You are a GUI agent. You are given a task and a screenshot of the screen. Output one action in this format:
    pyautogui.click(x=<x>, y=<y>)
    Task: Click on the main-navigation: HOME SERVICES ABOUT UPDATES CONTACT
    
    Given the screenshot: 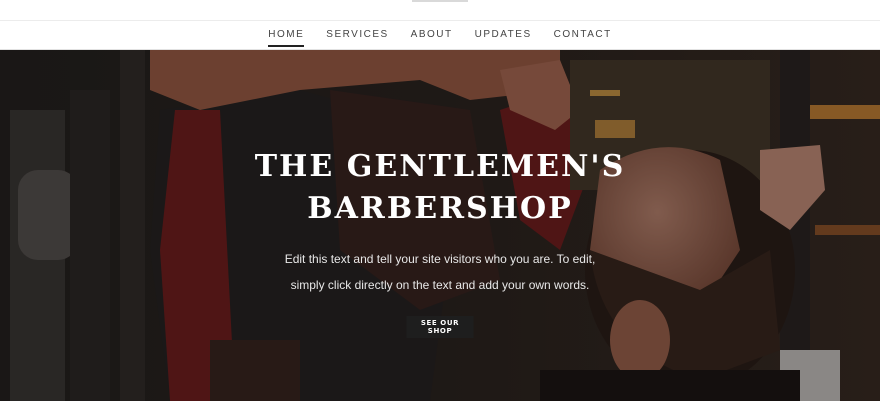 What is the action you would take?
    pyautogui.click(x=440, y=35)
    